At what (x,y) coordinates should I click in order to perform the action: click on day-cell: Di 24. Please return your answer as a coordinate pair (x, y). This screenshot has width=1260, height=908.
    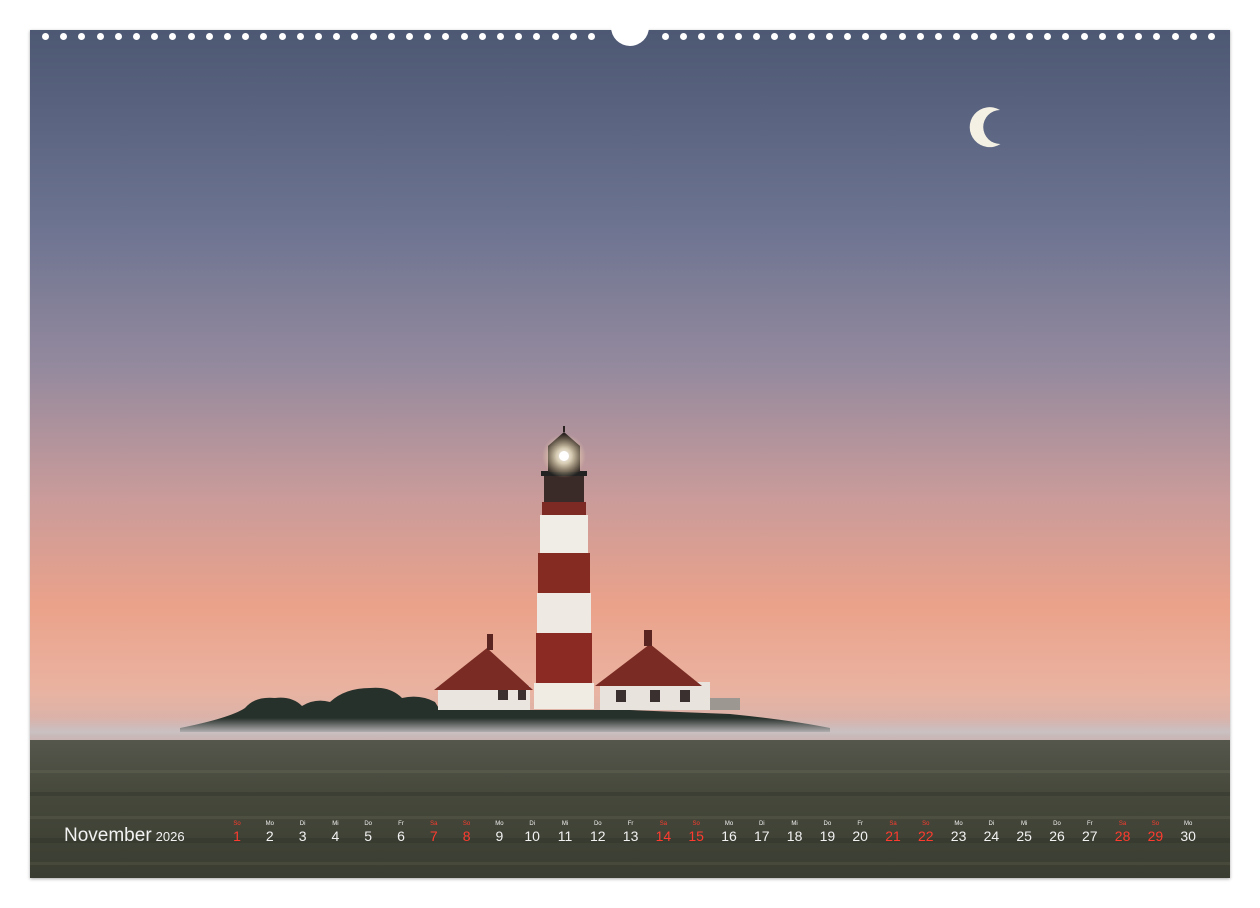
    Looking at the image, I should click on (991, 832).